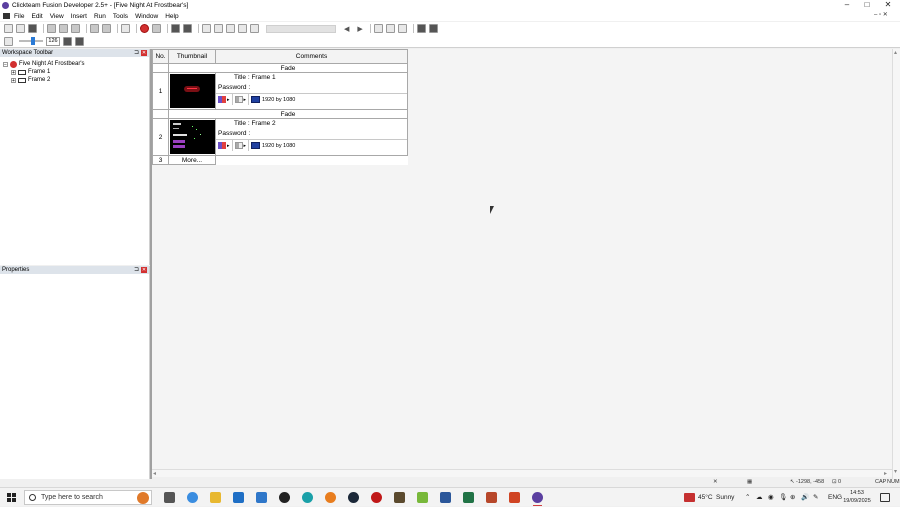  Describe the element at coordinates (815, 497) in the screenshot. I see `pen-icon: ✎` at that location.